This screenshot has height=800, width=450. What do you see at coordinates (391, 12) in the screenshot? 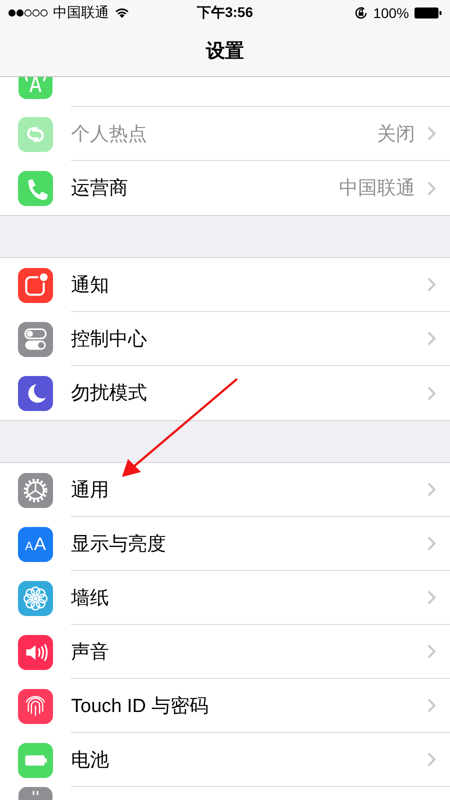
I see `battery-percent: 100%` at bounding box center [391, 12].